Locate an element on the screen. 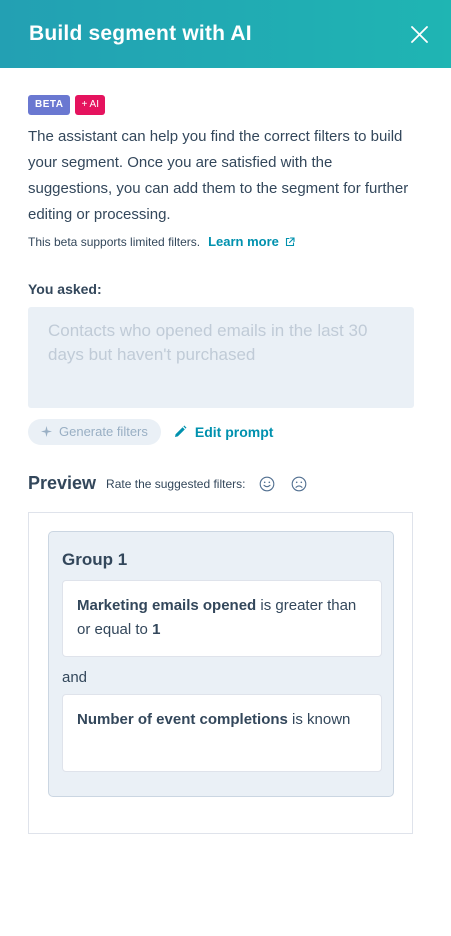  badge-row: BETA + AI is located at coordinates (221, 105).